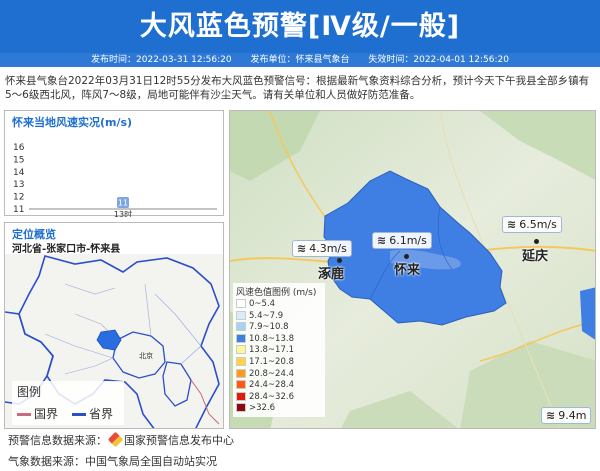  I want to click on scale-row: 17.1~20.8, so click(279, 362).